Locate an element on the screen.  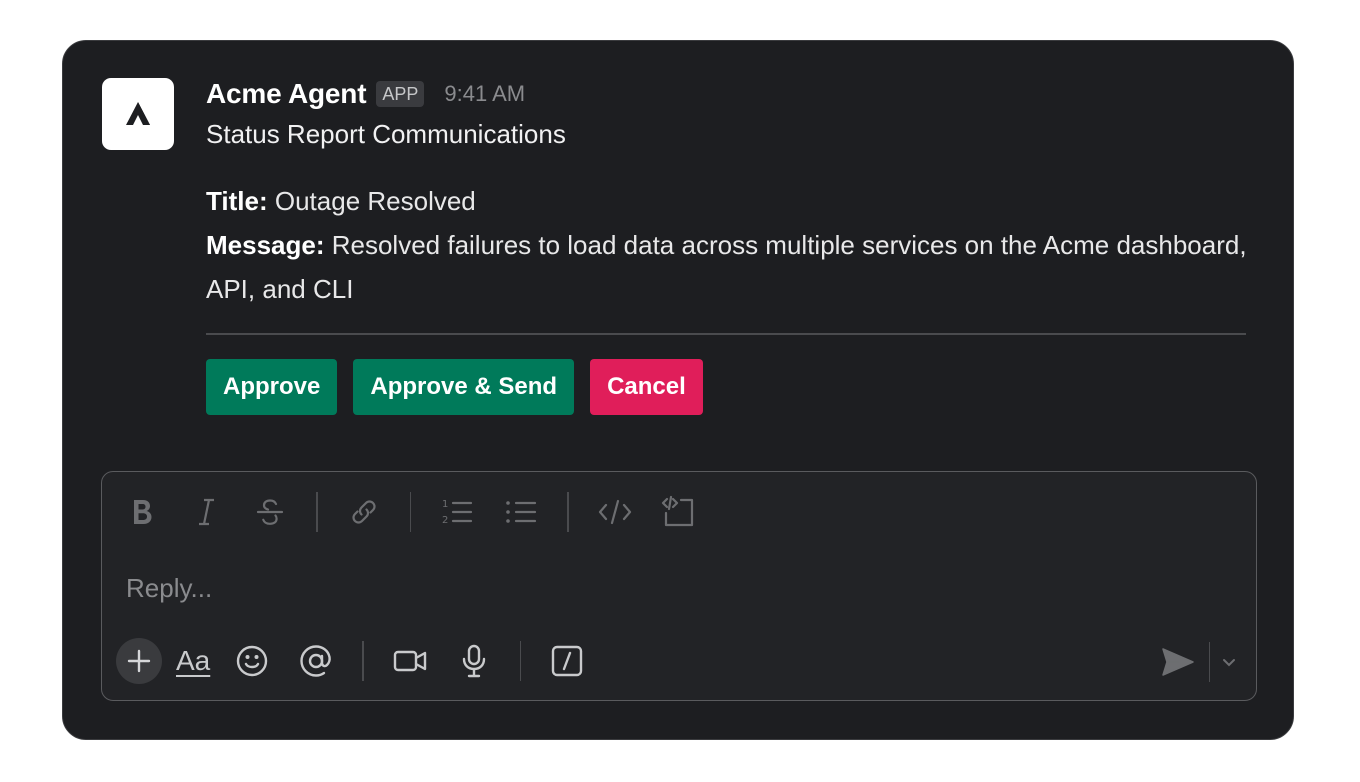
italic-icon is located at coordinates (206, 512).